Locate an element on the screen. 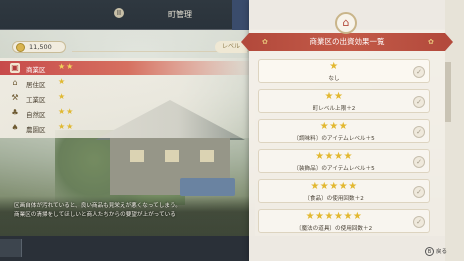 The image size is (464, 261). shop-icon: ⌂ is located at coordinates (346, 23).